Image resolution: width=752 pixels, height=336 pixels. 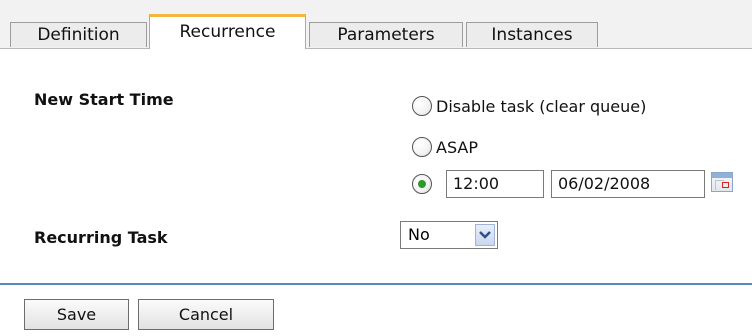 I want to click on specific-time-radio, so click(x=422, y=184).